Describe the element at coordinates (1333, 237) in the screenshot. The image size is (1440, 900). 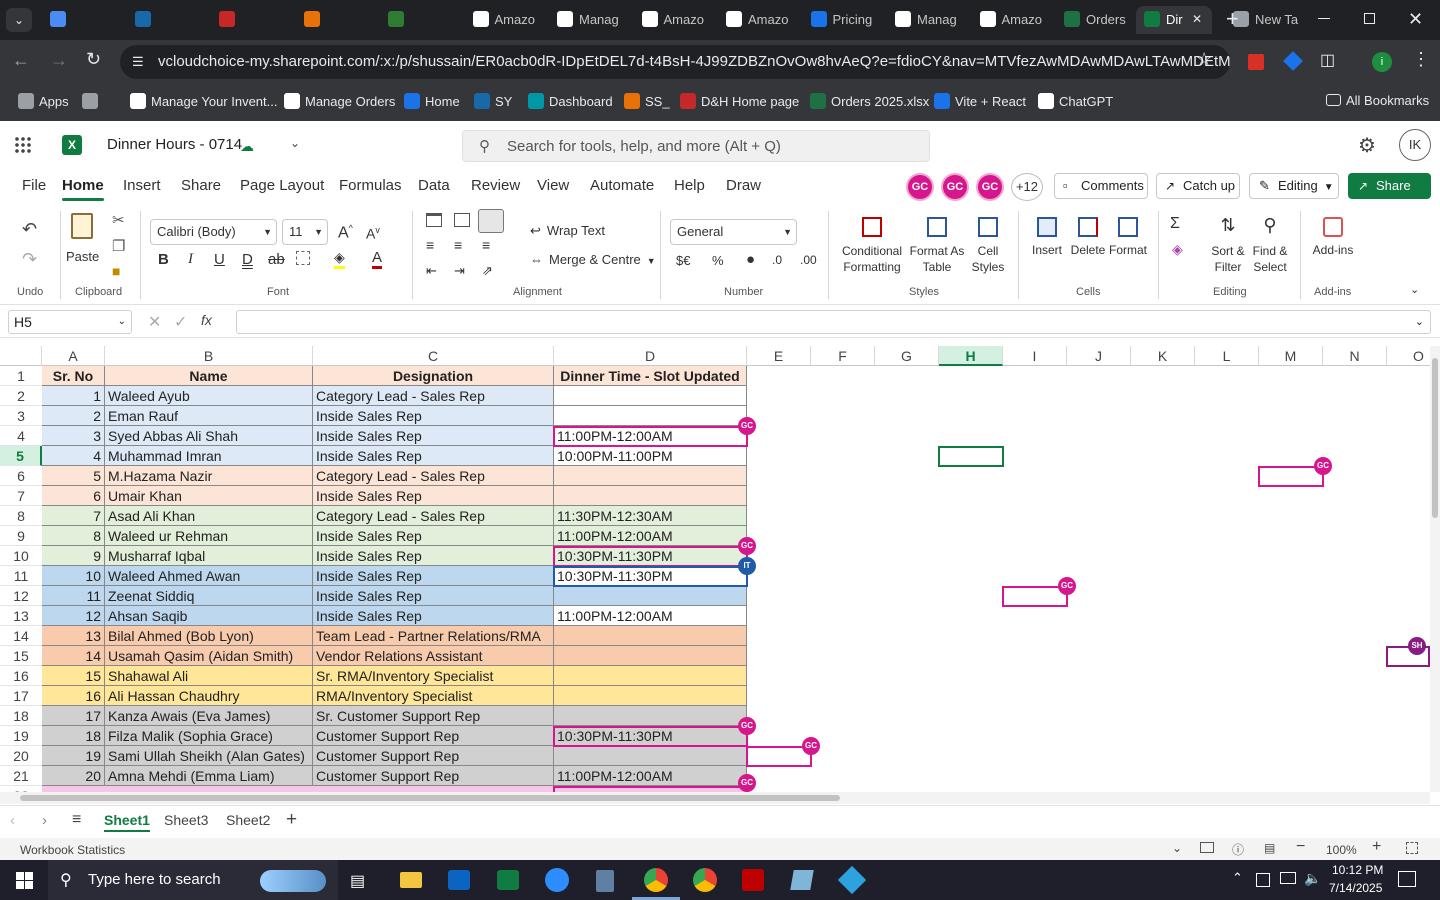
I see `addins-button: Add-ins` at that location.